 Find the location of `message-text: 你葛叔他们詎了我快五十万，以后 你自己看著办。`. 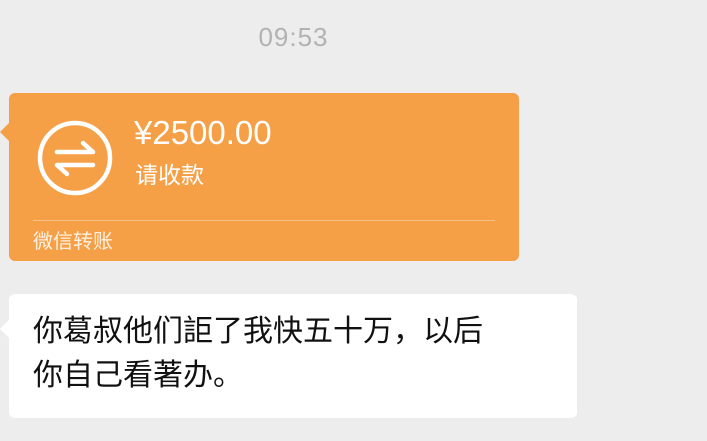

message-text: 你葛叔他们詎了我快五十万，以后 你自己看著办。 is located at coordinates (258, 353).